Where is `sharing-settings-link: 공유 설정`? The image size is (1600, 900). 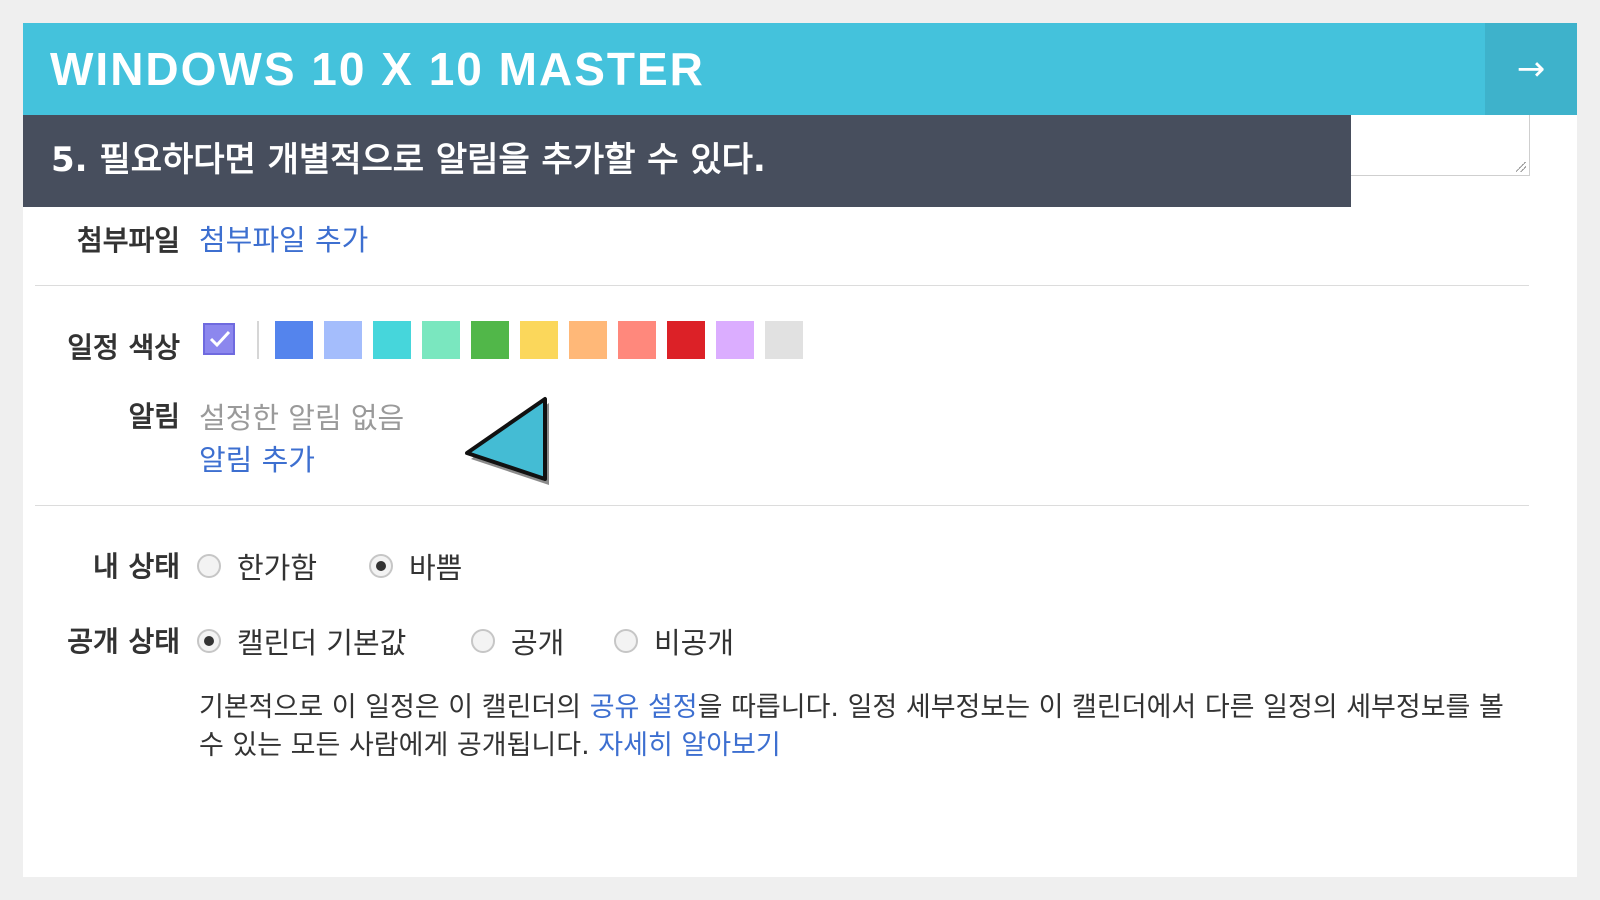
sharing-settings-link: 공유 설정 is located at coordinates (644, 707).